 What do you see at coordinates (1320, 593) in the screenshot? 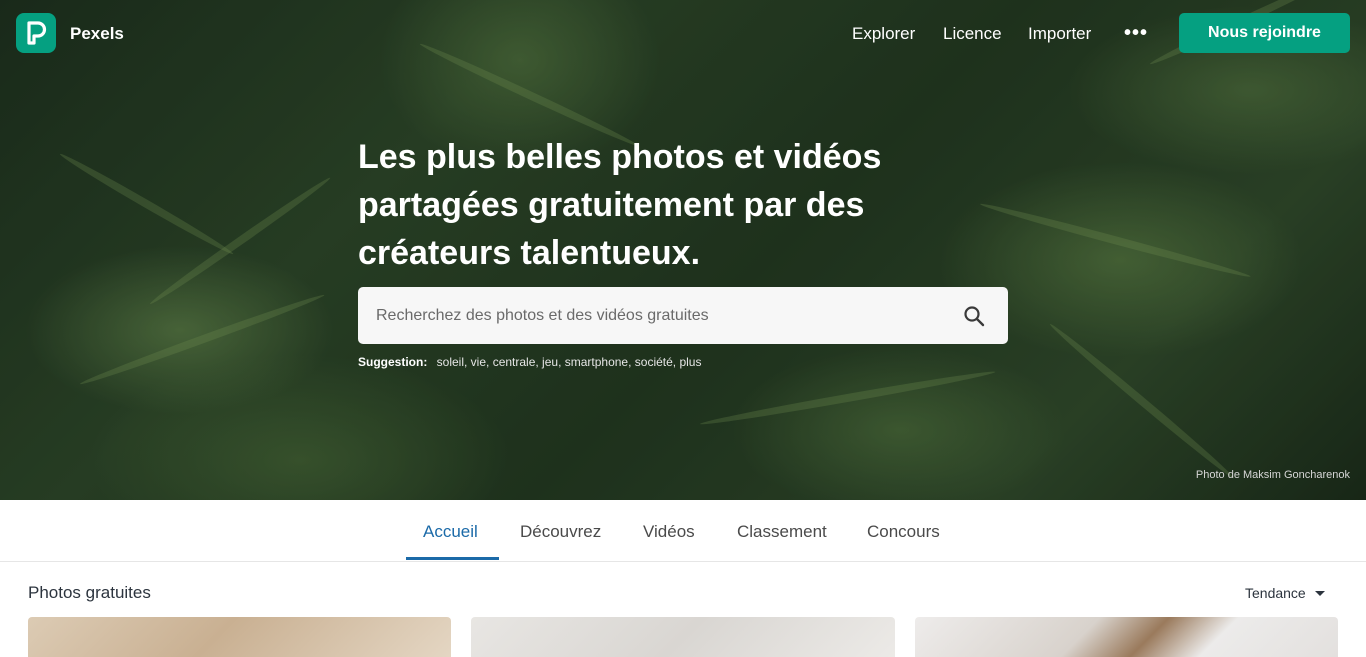
I see `chevron-down-icon` at bounding box center [1320, 593].